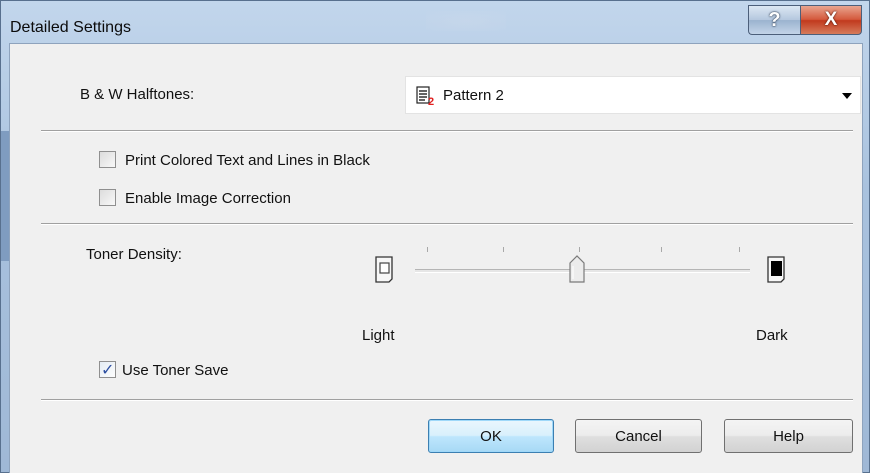 The width and height of the screenshot is (870, 473). I want to click on ok-button: OK, so click(491, 436).